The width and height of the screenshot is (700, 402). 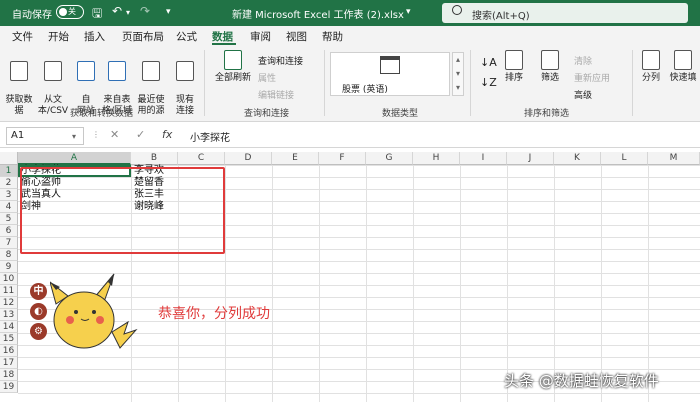 I want to click on pikachu-mascot, so click(x=94, y=311).